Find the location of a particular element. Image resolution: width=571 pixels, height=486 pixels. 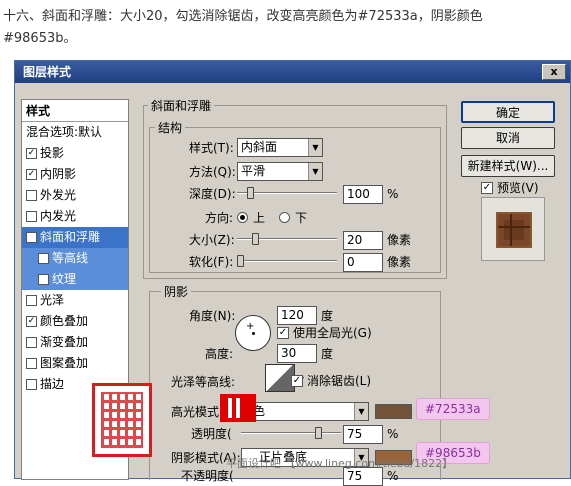

direction-up-radio is located at coordinates (242, 217).